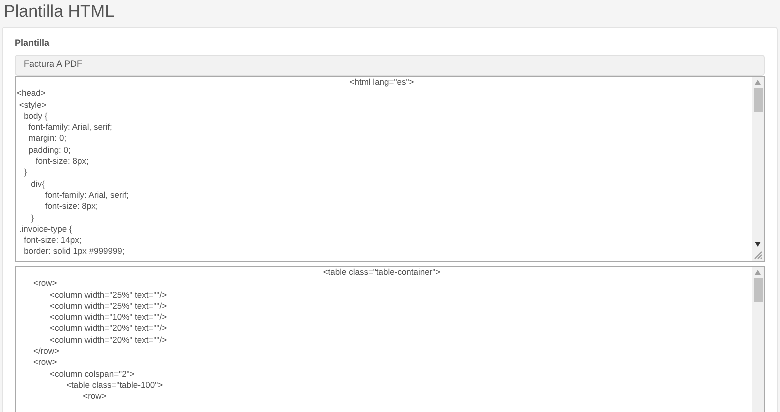  Describe the element at coordinates (74, 251) in the screenshot. I see `code-line: border: solid 1px #999999;` at that location.